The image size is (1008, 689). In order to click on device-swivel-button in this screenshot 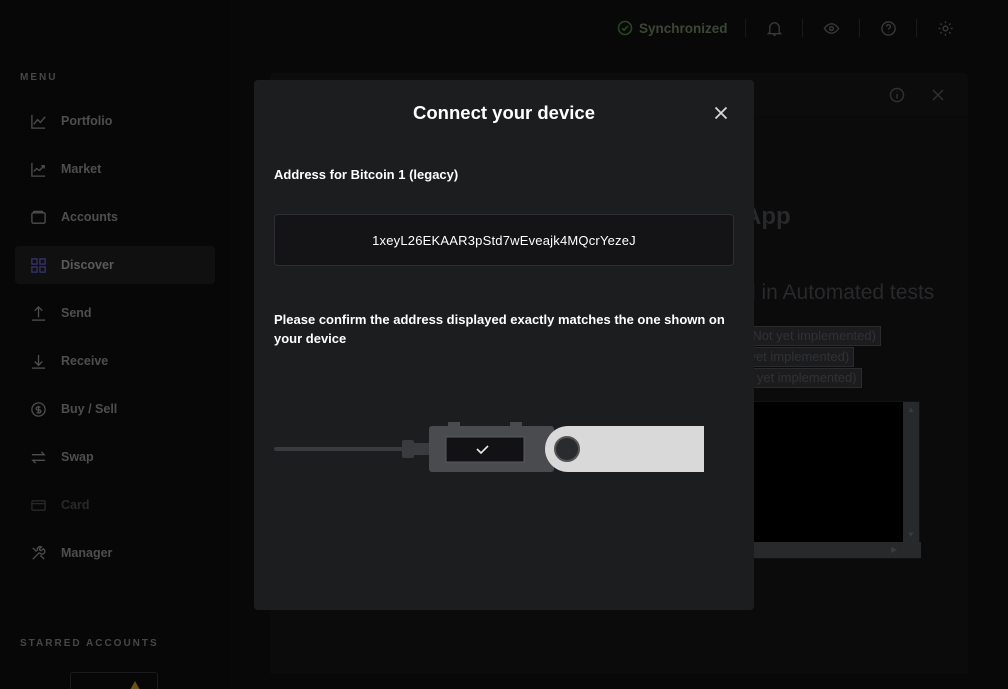, I will do `click(567, 449)`.